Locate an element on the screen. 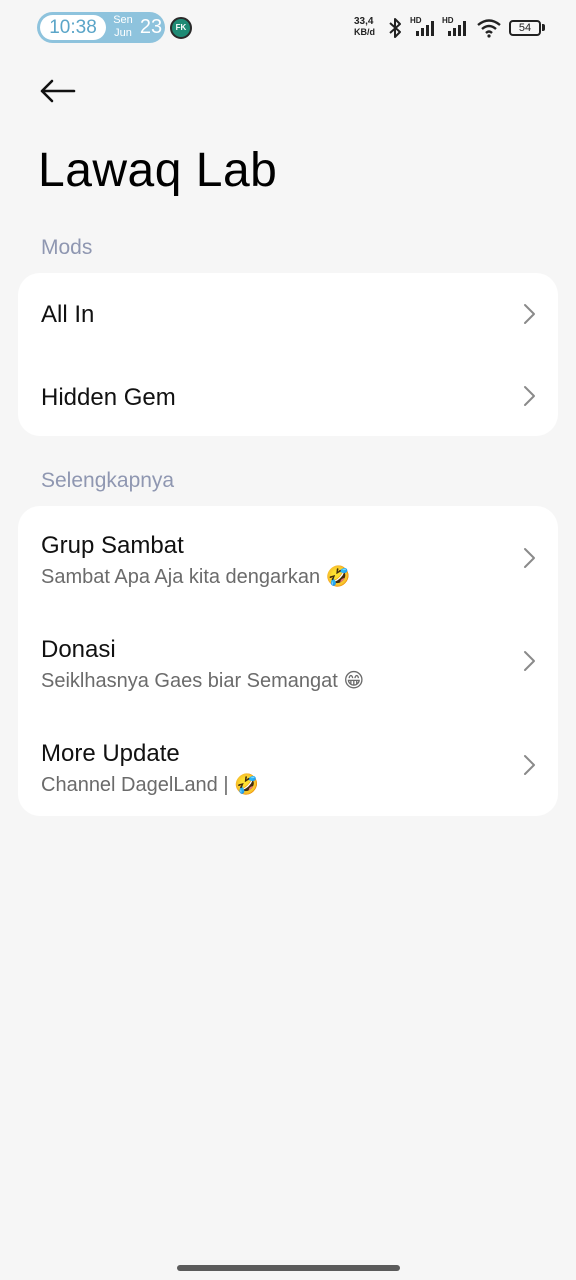  network-speed: 33,4 KB/d is located at coordinates (368, 27).